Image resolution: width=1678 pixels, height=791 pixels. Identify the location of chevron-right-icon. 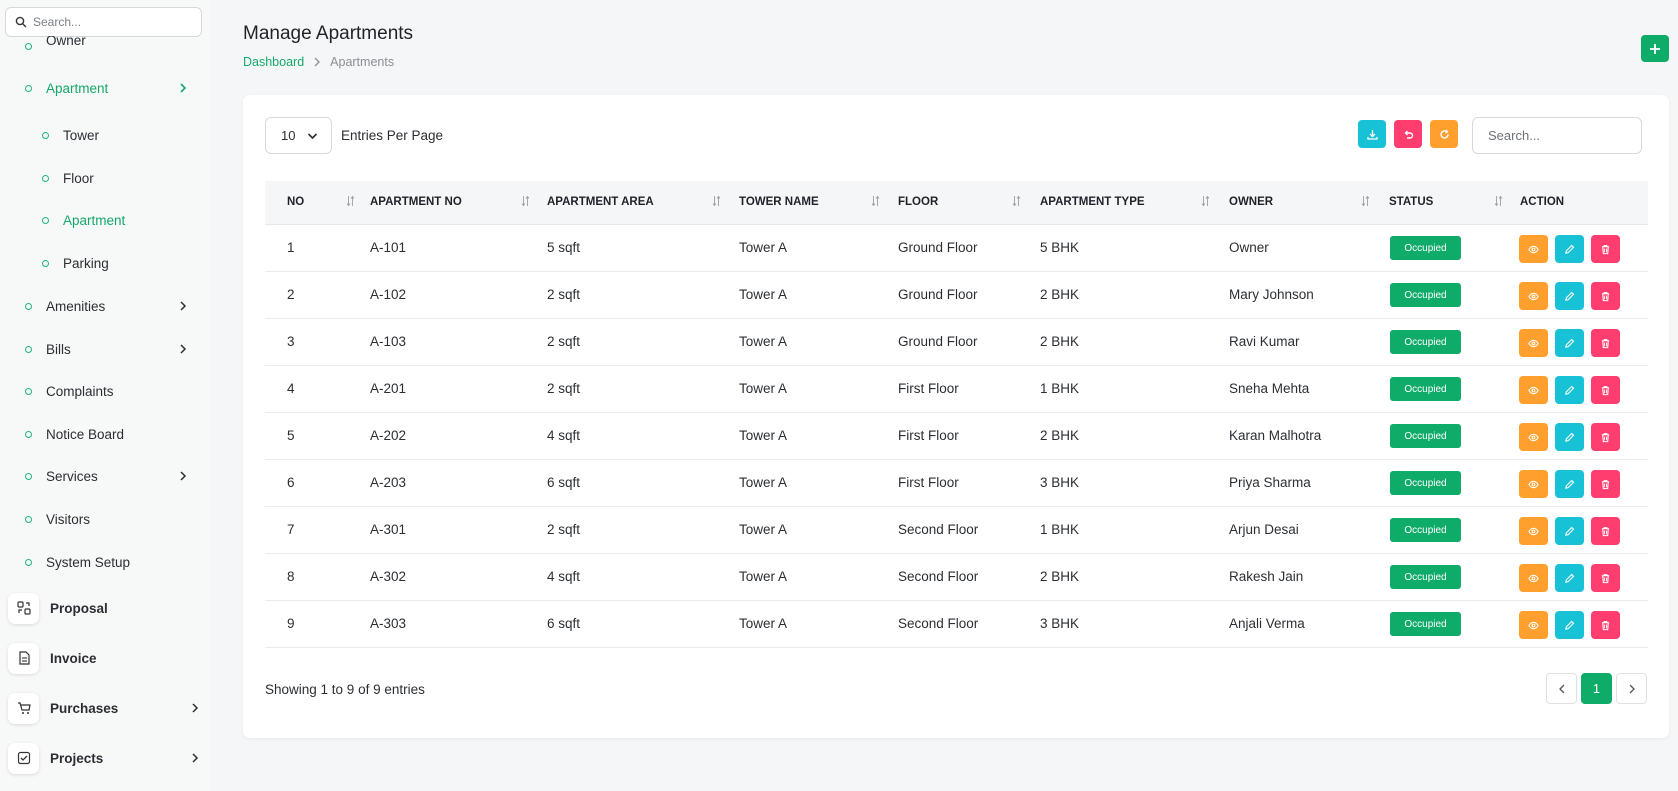
(1632, 688).